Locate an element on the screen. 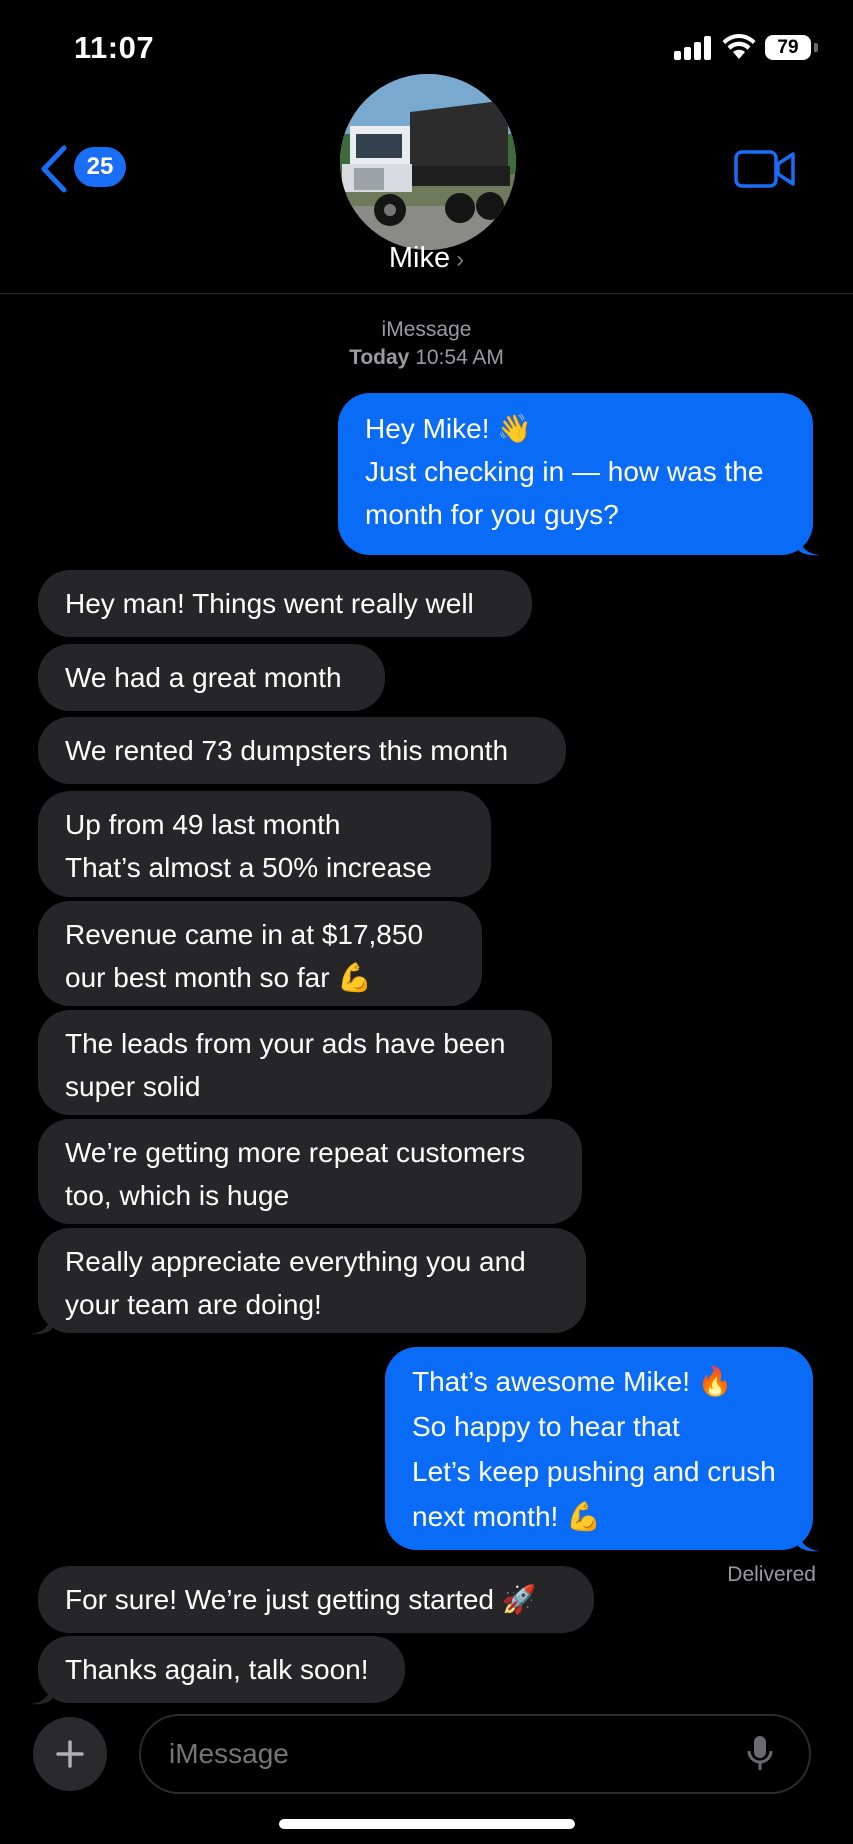  plus-icon is located at coordinates (70, 1754).